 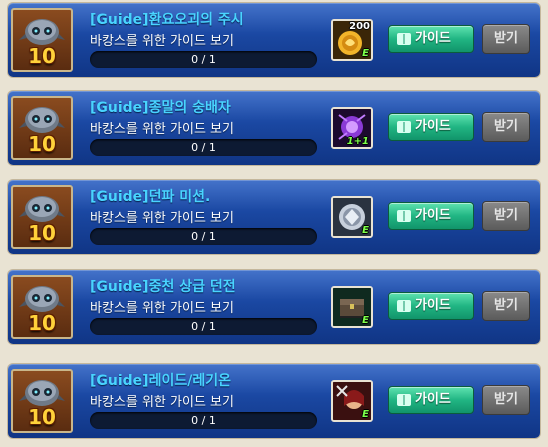 What do you see at coordinates (352, 40) in the screenshot?
I see `reward-item: 200 E` at bounding box center [352, 40].